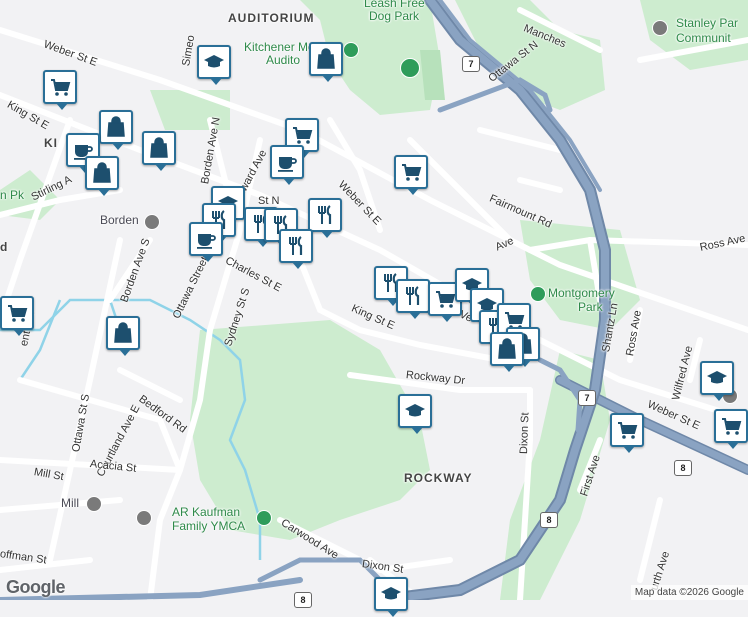 This screenshot has width=748, height=617. I want to click on label-park-fragment: n Pk, so click(12, 195).